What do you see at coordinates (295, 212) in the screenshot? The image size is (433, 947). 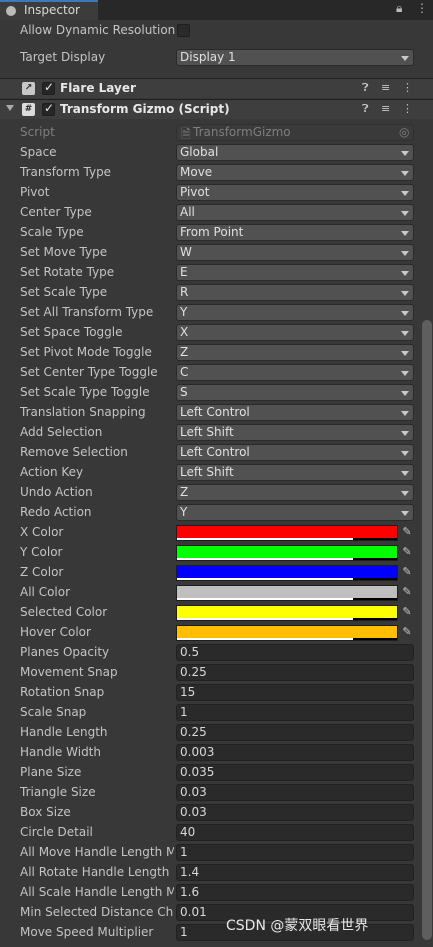 I see `enum-dropdown: All` at bounding box center [295, 212].